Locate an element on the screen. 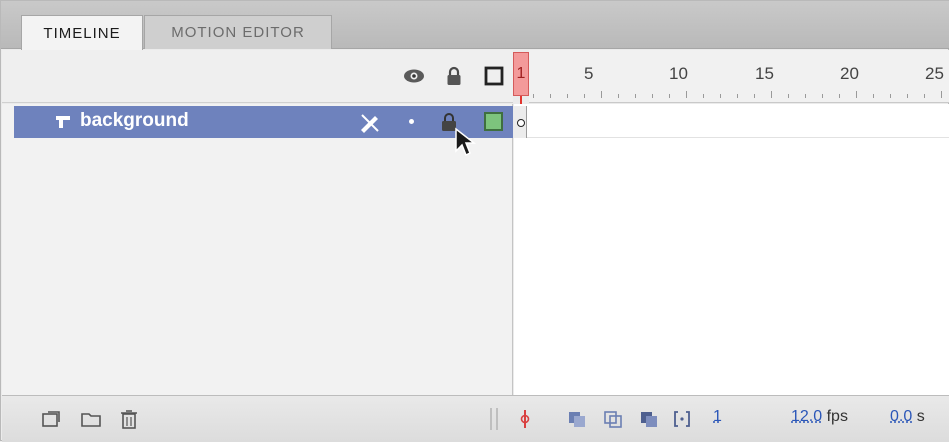 This screenshot has width=949, height=442. outline-color-icon is located at coordinates (493, 121).